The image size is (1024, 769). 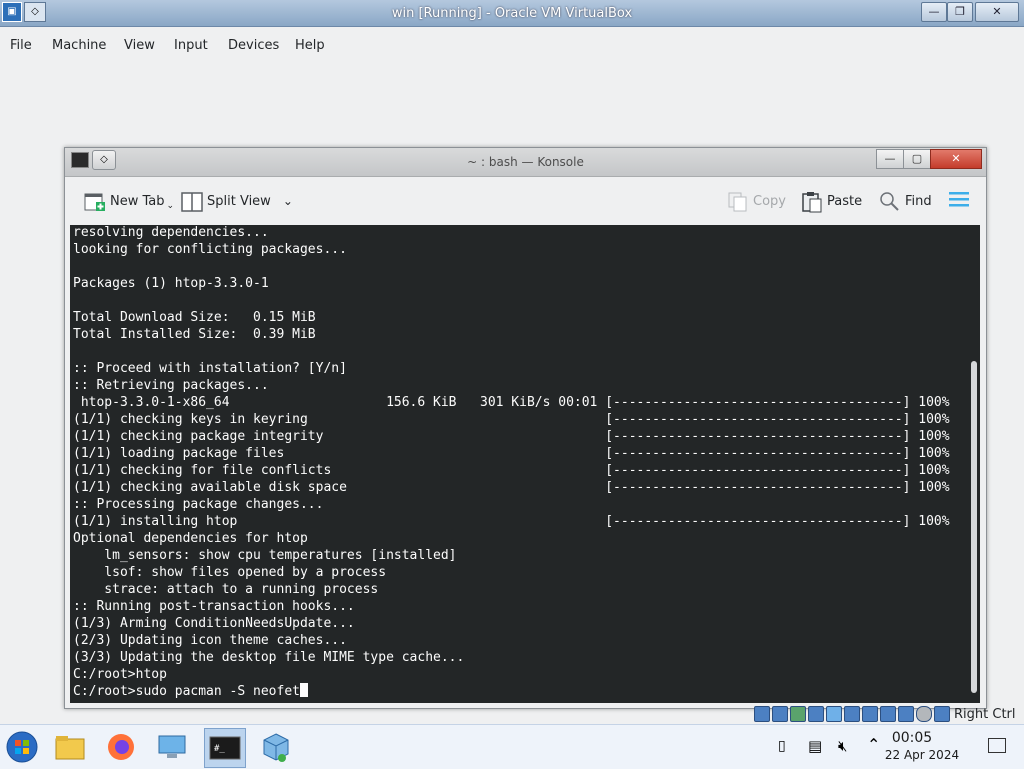 What do you see at coordinates (139, 45) in the screenshot?
I see `menu-view: View` at bounding box center [139, 45].